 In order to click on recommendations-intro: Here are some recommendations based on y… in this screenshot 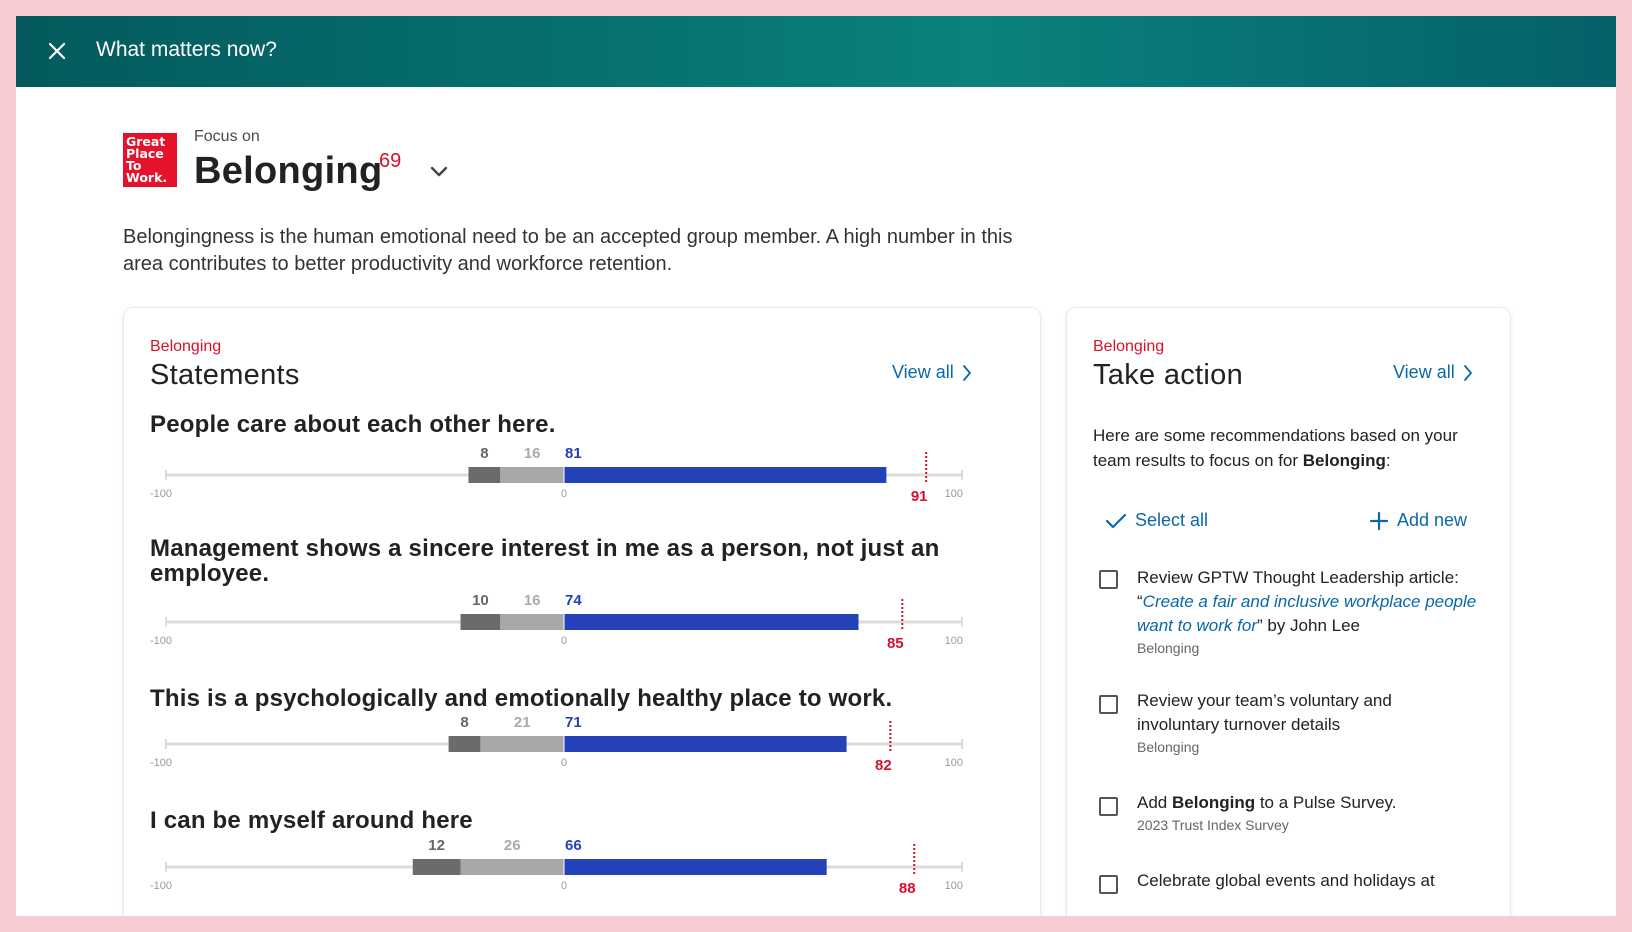, I will do `click(1275, 448)`.